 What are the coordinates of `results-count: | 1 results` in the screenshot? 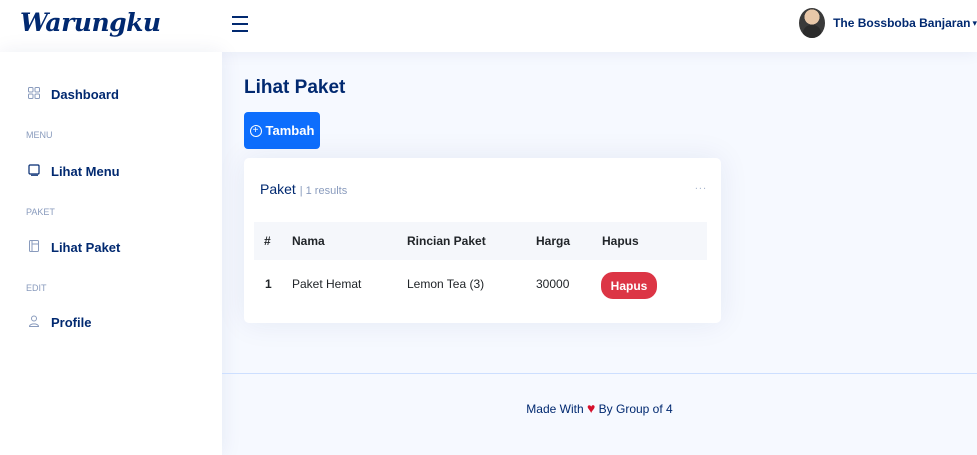 It's located at (323, 191).